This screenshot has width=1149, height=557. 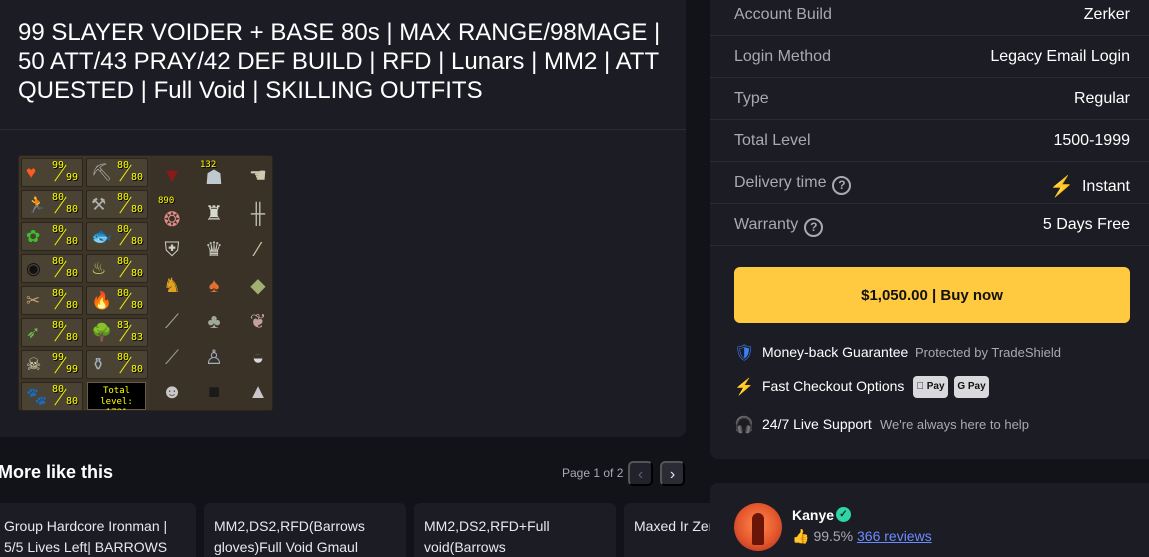 I want to click on smithing-icon: ⚒, so click(x=99, y=204).